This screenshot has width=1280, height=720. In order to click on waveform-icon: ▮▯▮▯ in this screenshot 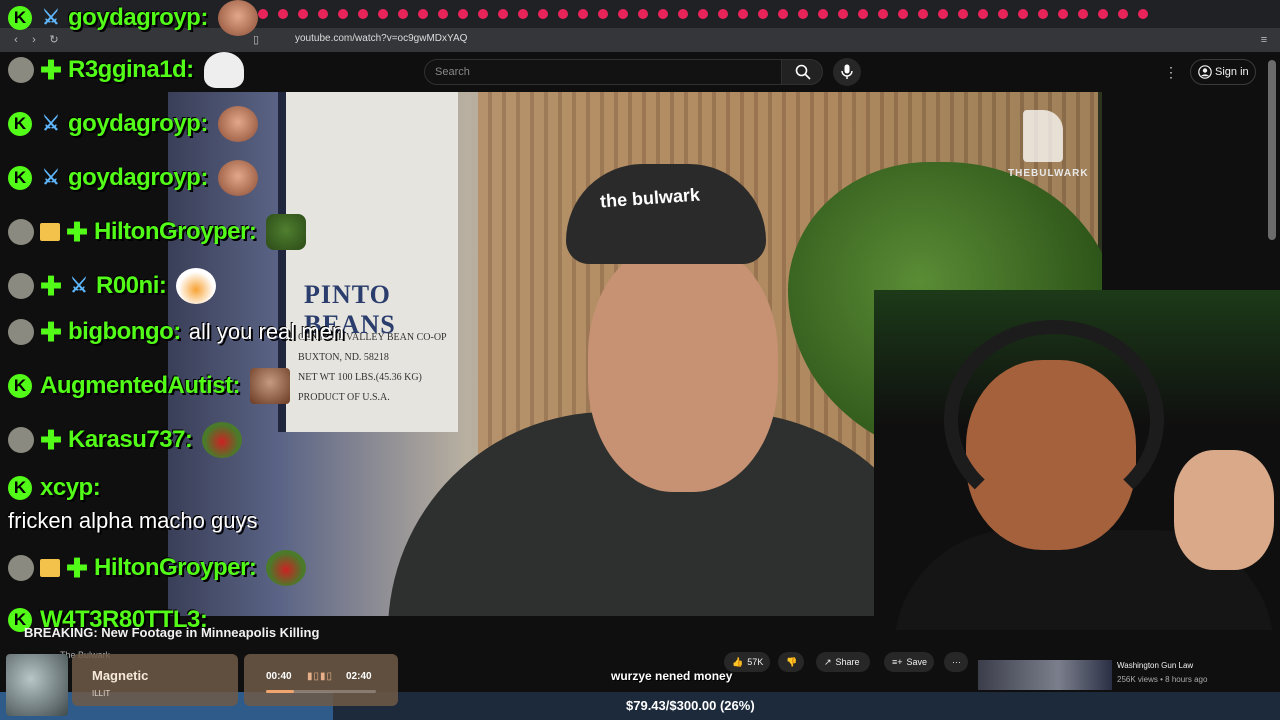, I will do `click(320, 676)`.